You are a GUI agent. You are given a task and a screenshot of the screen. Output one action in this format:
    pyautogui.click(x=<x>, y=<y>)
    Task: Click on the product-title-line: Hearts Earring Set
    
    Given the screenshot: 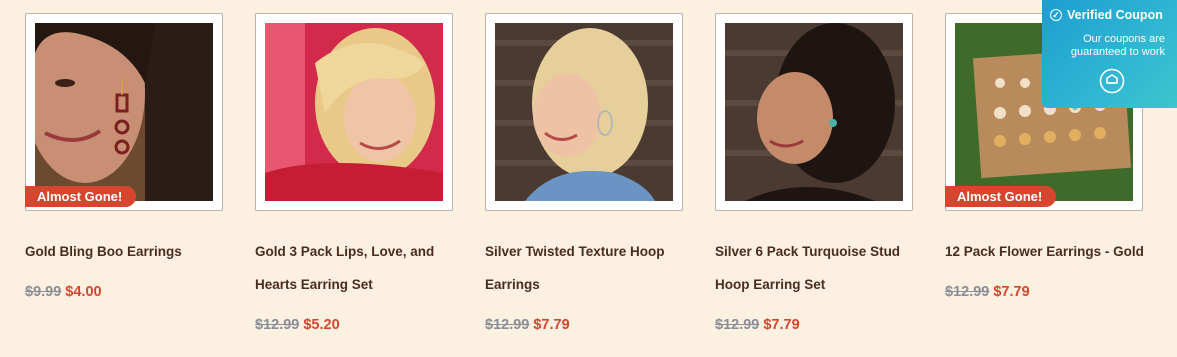 What is the action you would take?
    pyautogui.click(x=360, y=284)
    